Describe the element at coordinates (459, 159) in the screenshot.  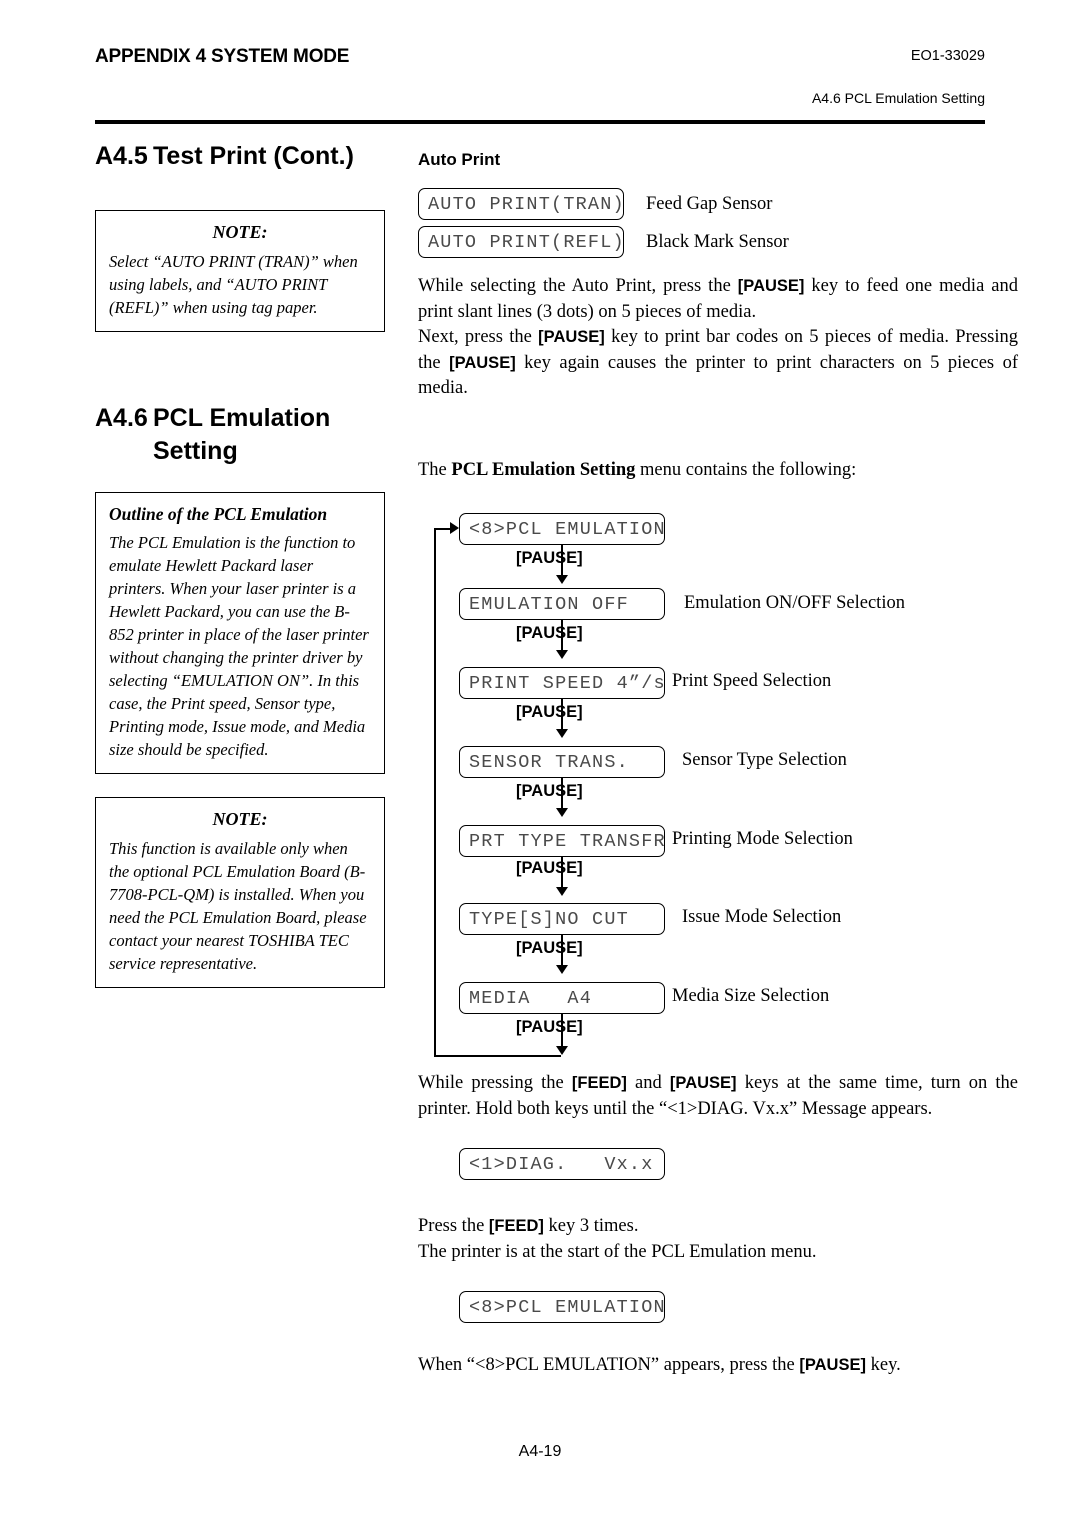
I see `auto-print-heading: Auto Print` at that location.